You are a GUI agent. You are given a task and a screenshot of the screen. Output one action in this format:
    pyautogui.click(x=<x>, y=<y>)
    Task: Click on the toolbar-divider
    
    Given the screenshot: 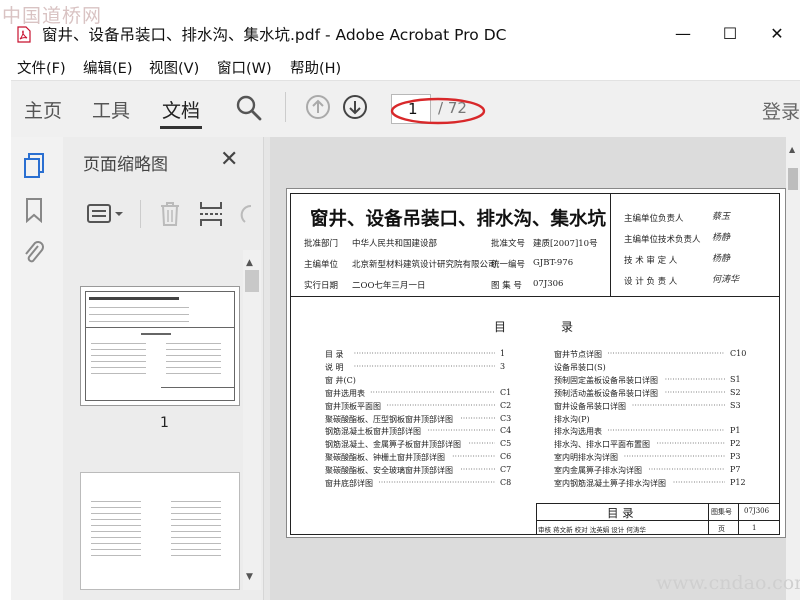 What is the action you would take?
    pyautogui.click(x=285, y=107)
    